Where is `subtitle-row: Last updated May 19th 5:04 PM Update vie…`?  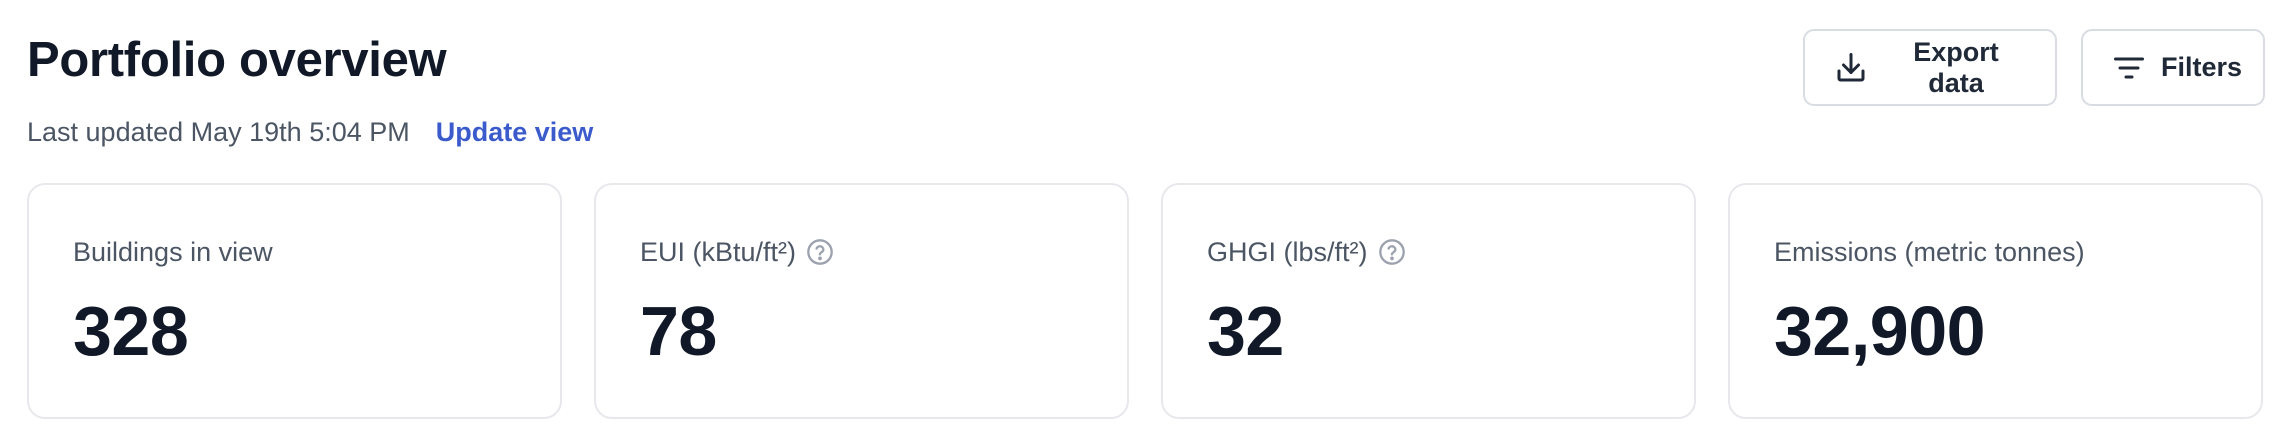
subtitle-row: Last updated May 19th 5:04 PM Update vie… is located at coordinates (310, 132).